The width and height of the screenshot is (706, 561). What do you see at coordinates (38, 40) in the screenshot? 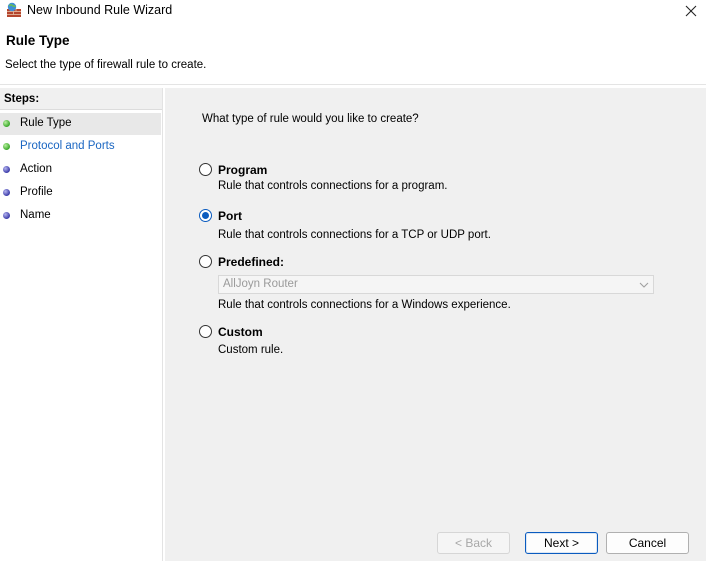
I see `page-title: Rule Type` at bounding box center [38, 40].